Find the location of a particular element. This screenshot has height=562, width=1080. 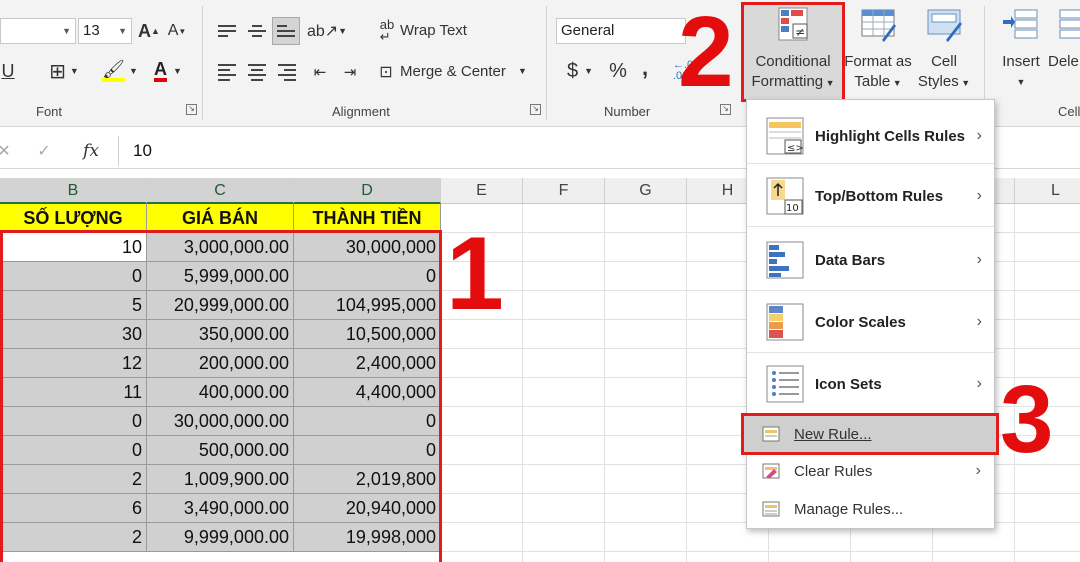

align-bottom-icon is located at coordinates (286, 31).